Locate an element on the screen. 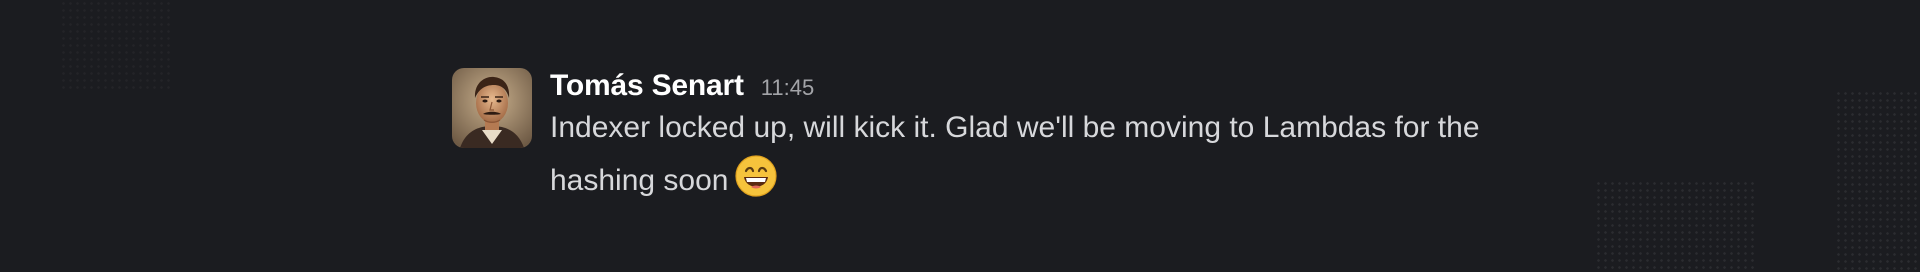 The image size is (1920, 272). message-header: Tomás Senart 11:45 is located at coordinates (1040, 86).